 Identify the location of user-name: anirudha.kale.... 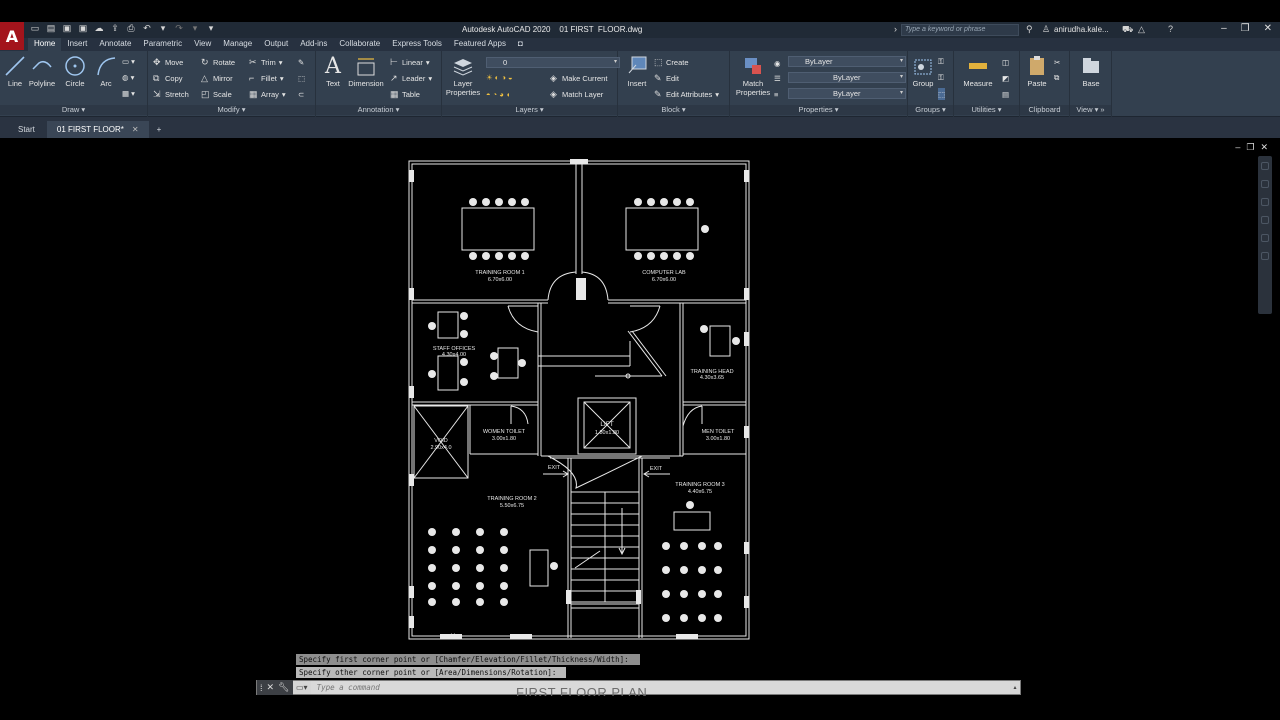
(1081, 29).